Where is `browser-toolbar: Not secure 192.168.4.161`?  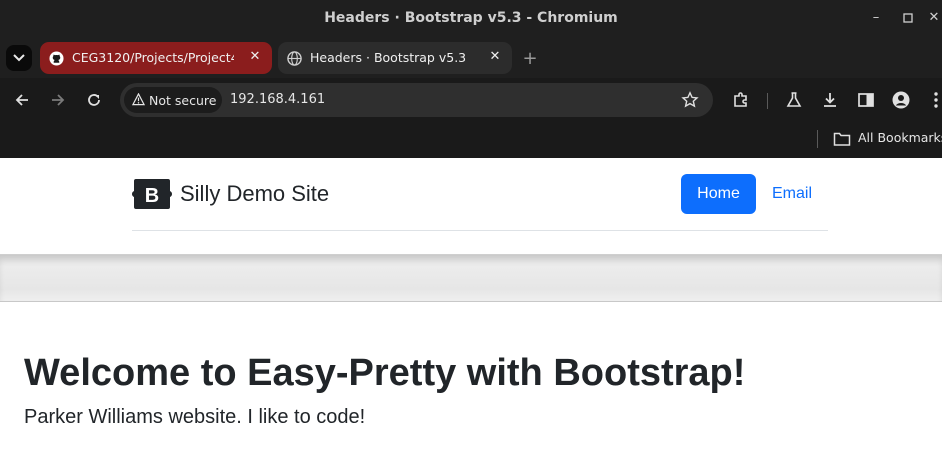 browser-toolbar: Not secure 192.168.4.161 is located at coordinates (471, 100).